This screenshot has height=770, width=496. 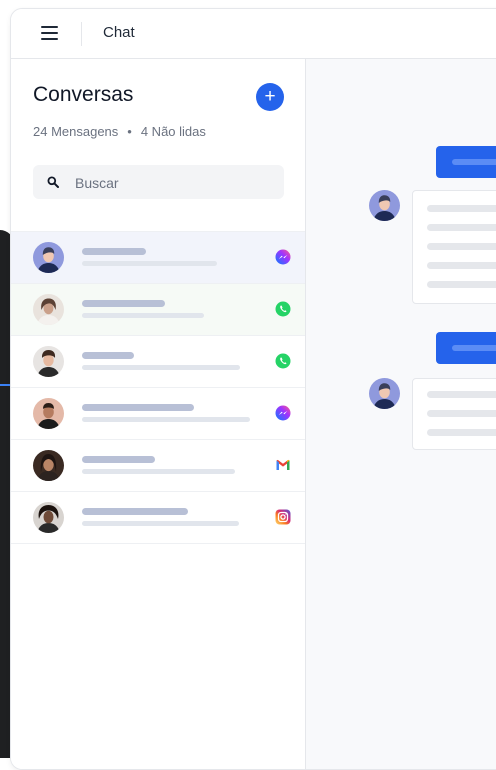 I want to click on menu-icon, so click(x=49, y=33).